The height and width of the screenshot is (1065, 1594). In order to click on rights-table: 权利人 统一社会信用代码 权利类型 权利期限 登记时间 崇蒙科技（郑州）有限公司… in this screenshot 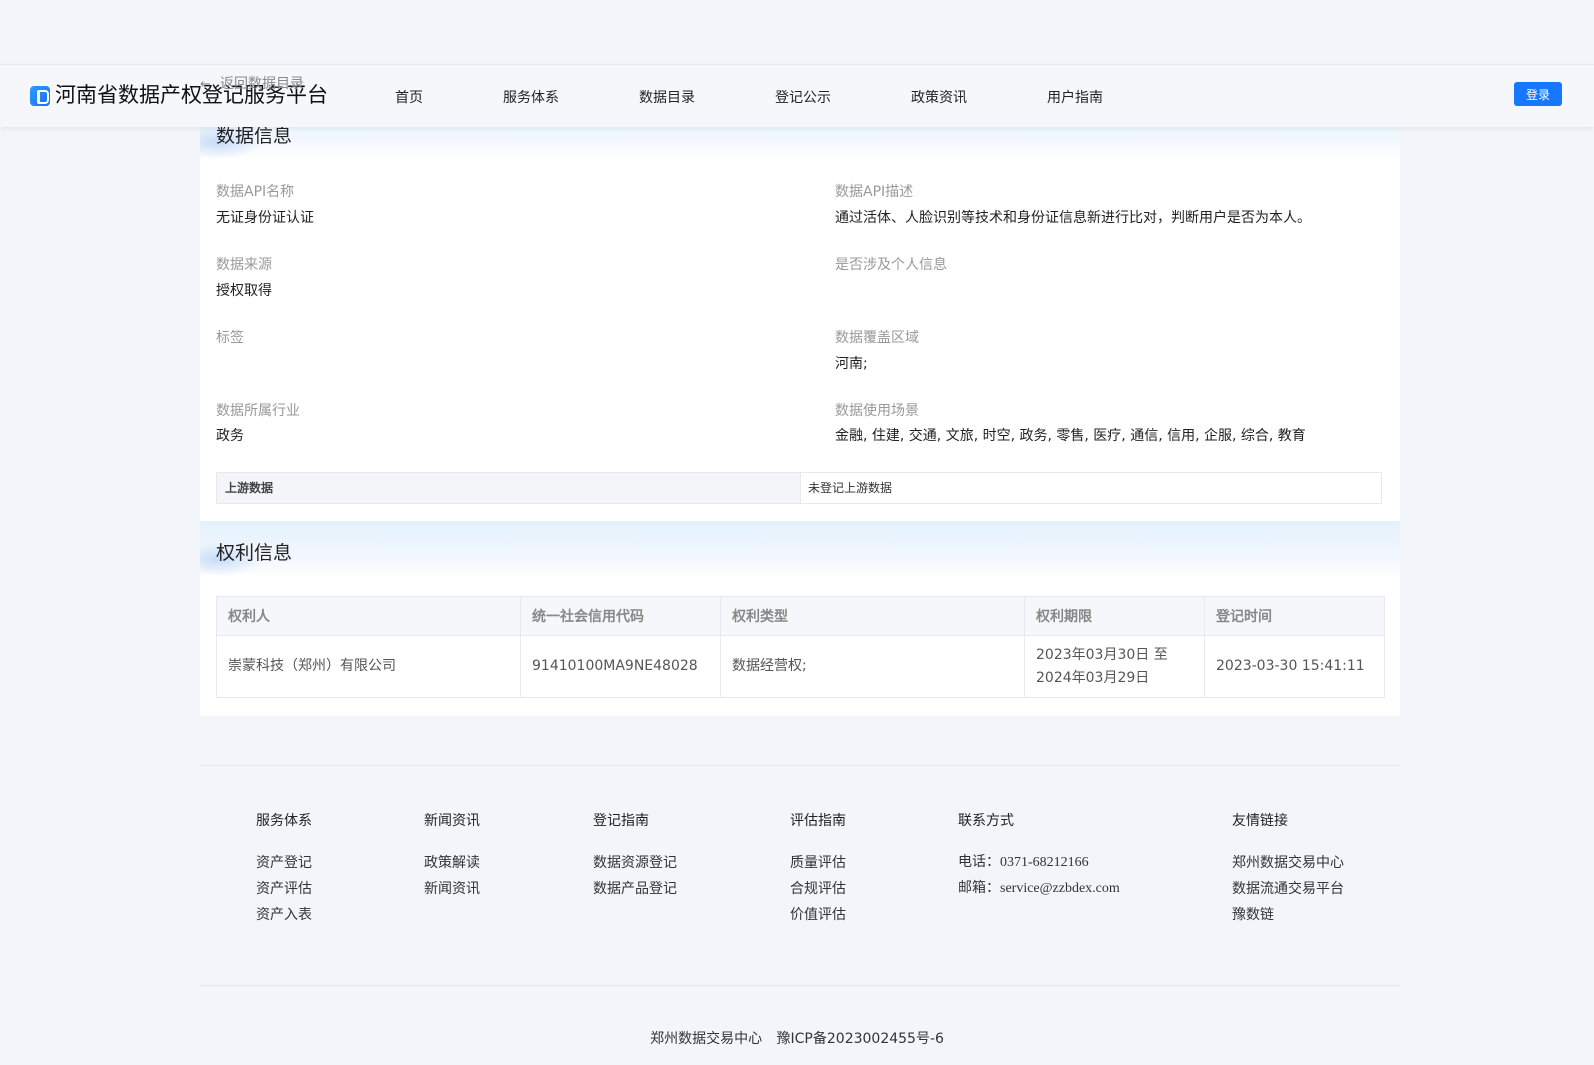, I will do `click(800, 647)`.